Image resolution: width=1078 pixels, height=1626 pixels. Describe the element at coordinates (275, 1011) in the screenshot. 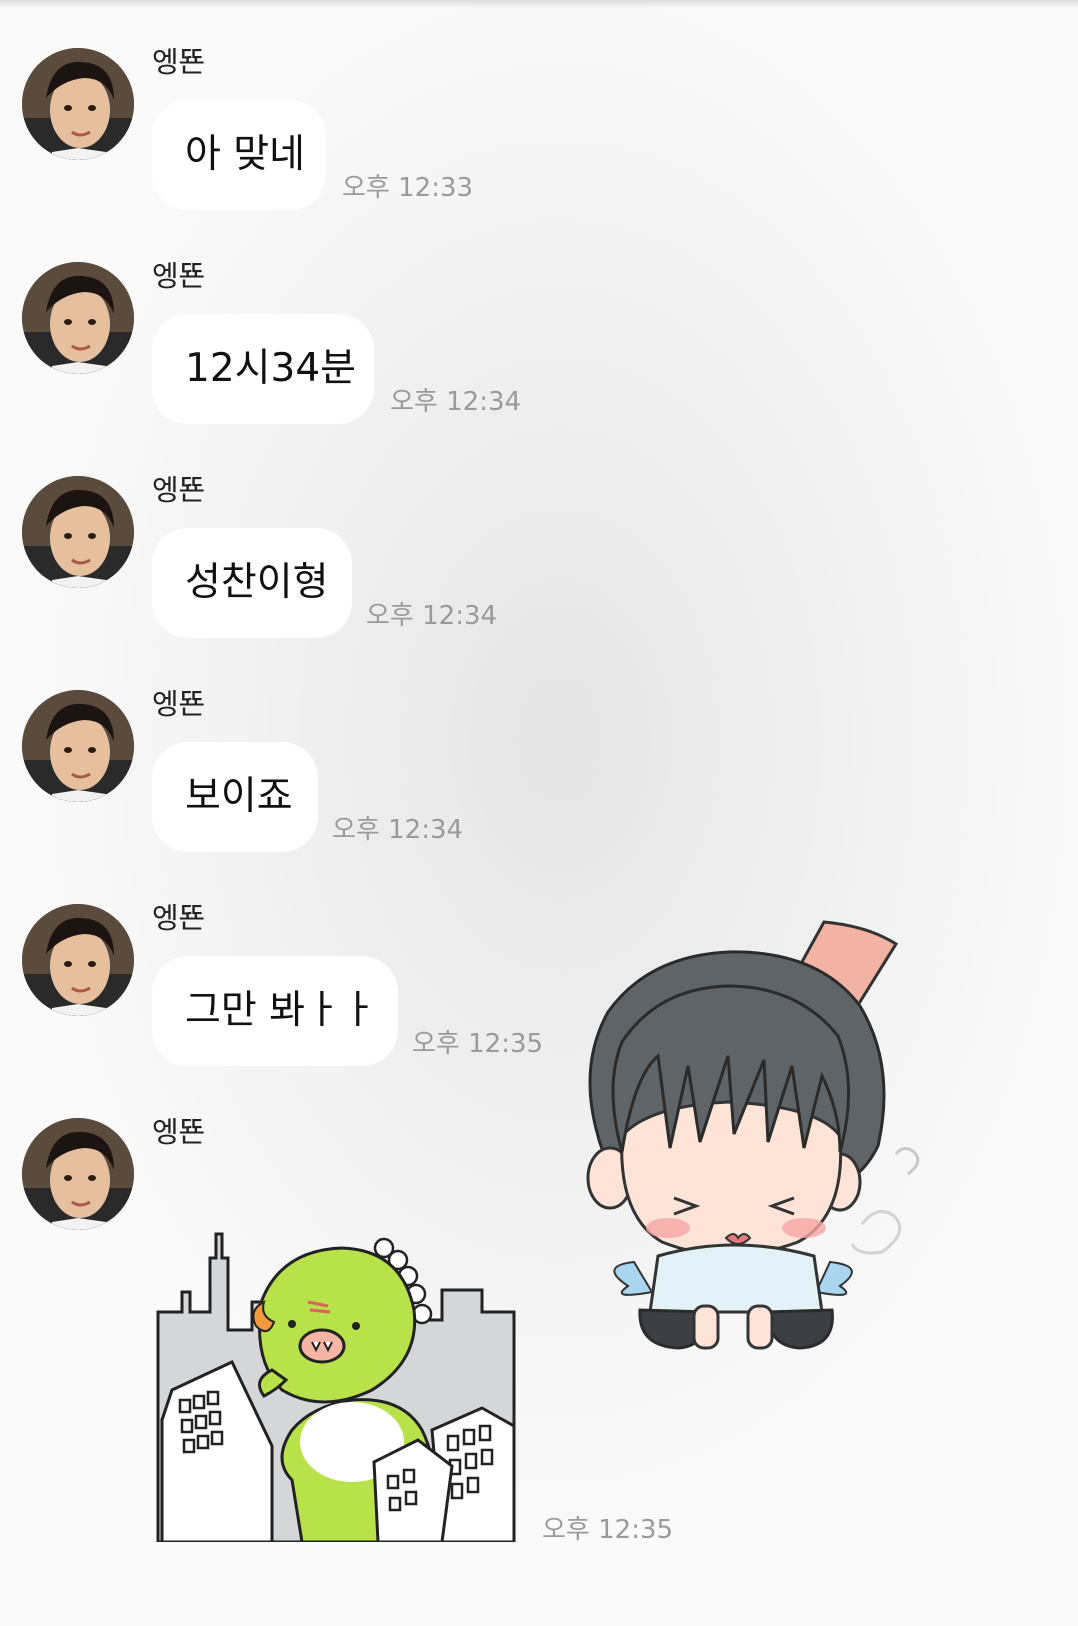

I see `message-bubble: 그만 봐ㅏㅏ` at that location.